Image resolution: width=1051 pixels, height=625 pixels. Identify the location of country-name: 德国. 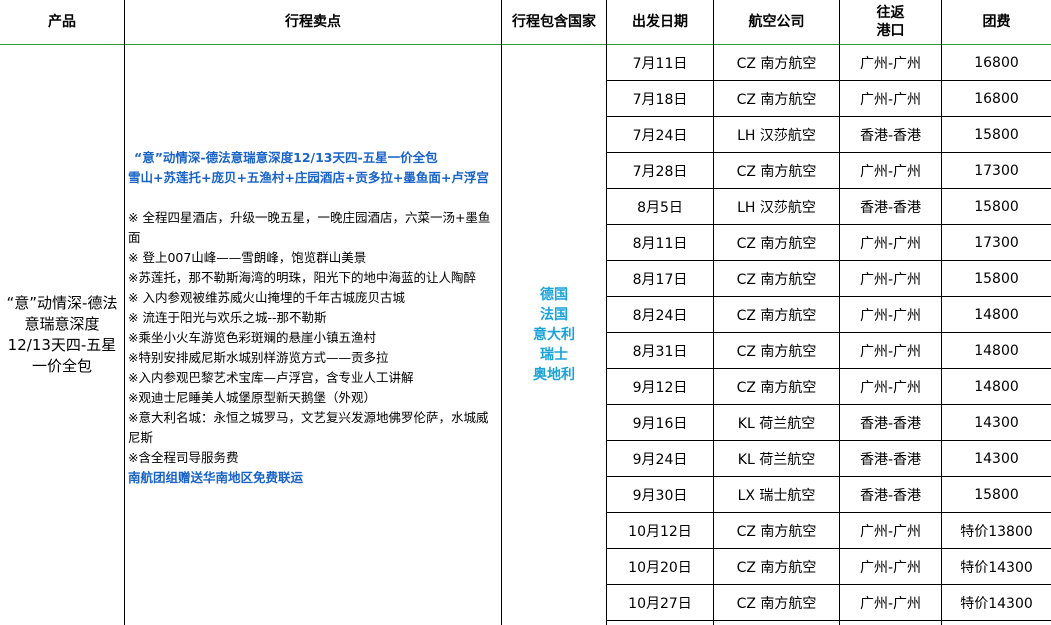
(554, 295).